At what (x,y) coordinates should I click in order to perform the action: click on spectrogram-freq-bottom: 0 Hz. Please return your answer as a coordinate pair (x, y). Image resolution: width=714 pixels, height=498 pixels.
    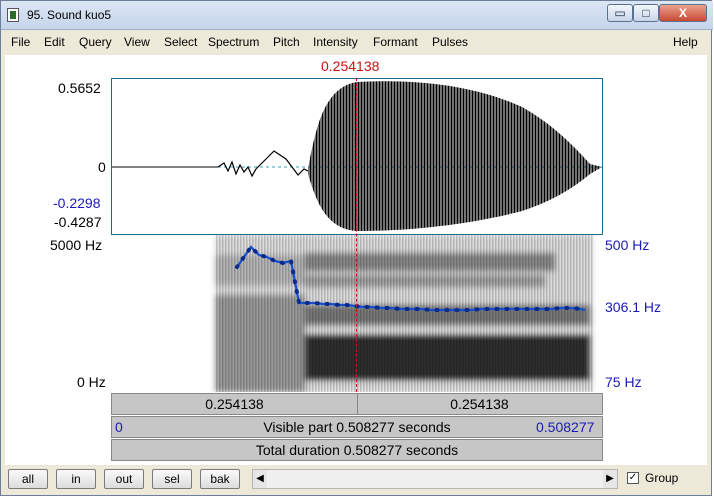
    Looking at the image, I should click on (91, 382).